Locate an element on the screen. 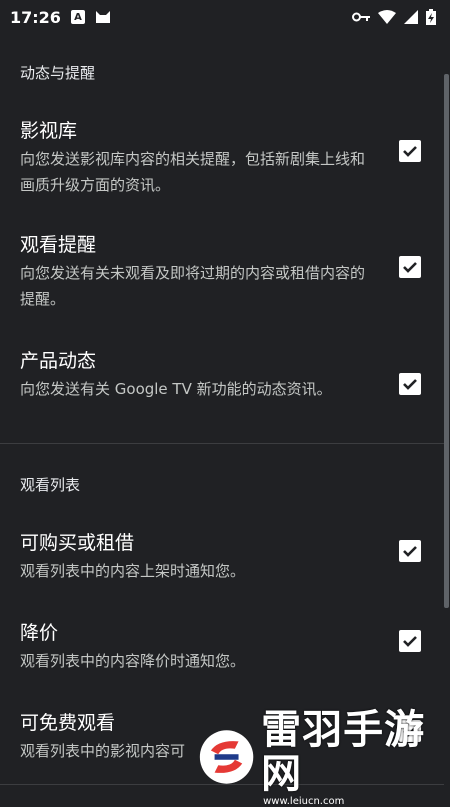 This screenshot has width=450, height=807. setting-item-title: 产品动态 is located at coordinates (58, 361).